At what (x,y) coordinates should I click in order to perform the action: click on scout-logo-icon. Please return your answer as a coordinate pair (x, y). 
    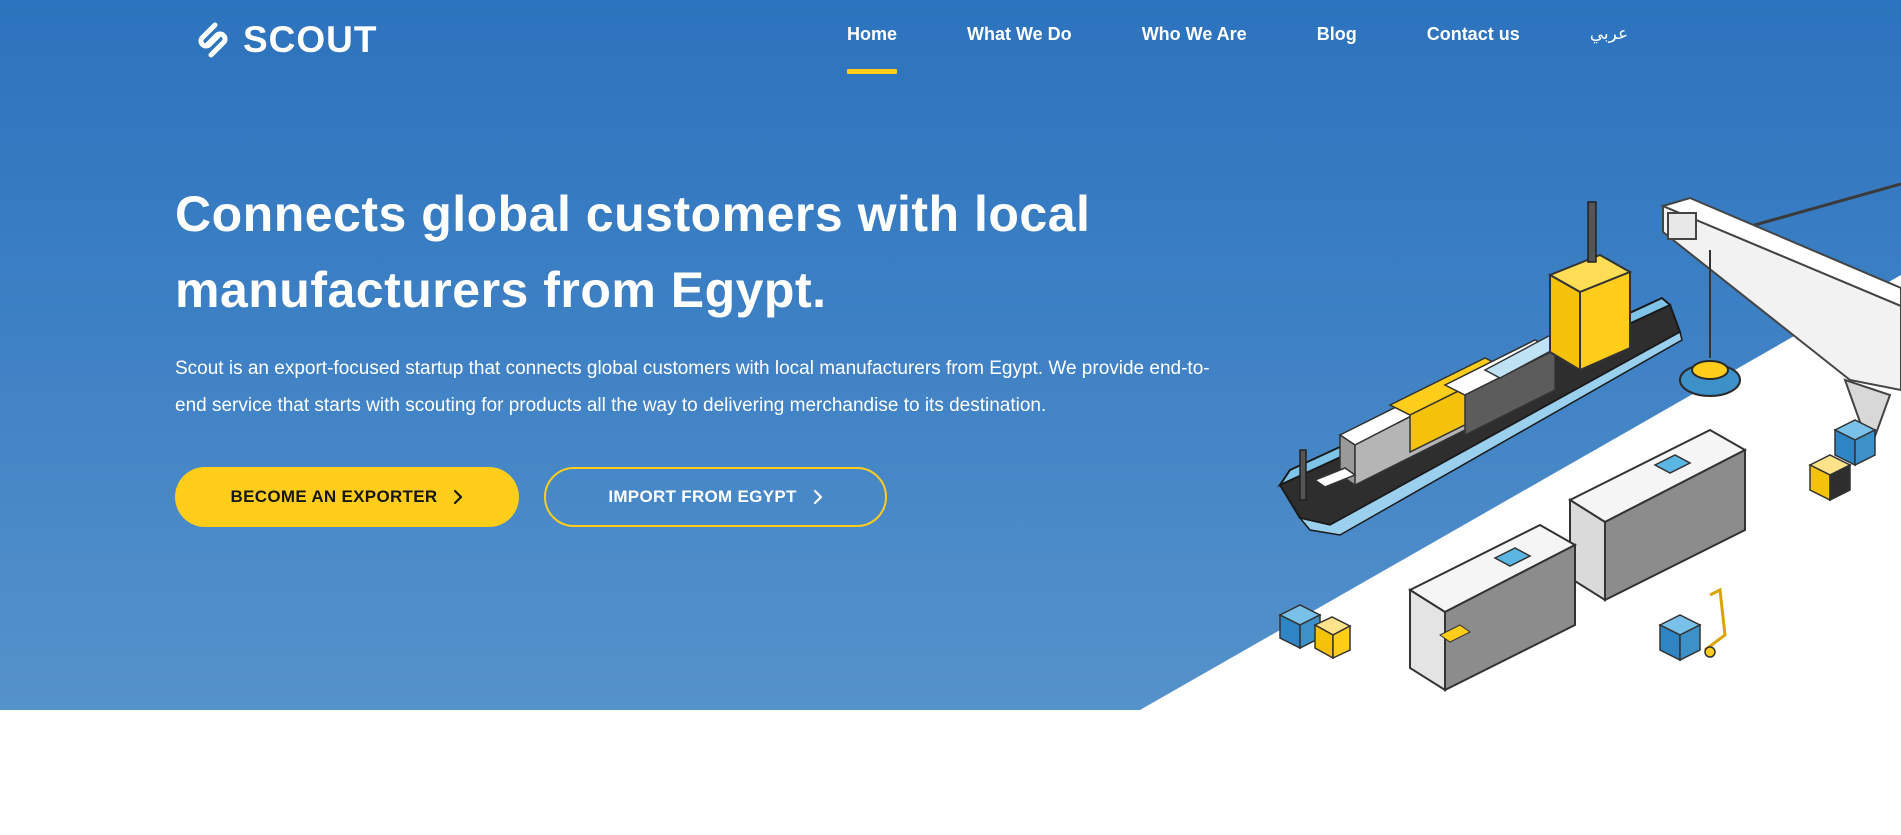
    Looking at the image, I should click on (213, 40).